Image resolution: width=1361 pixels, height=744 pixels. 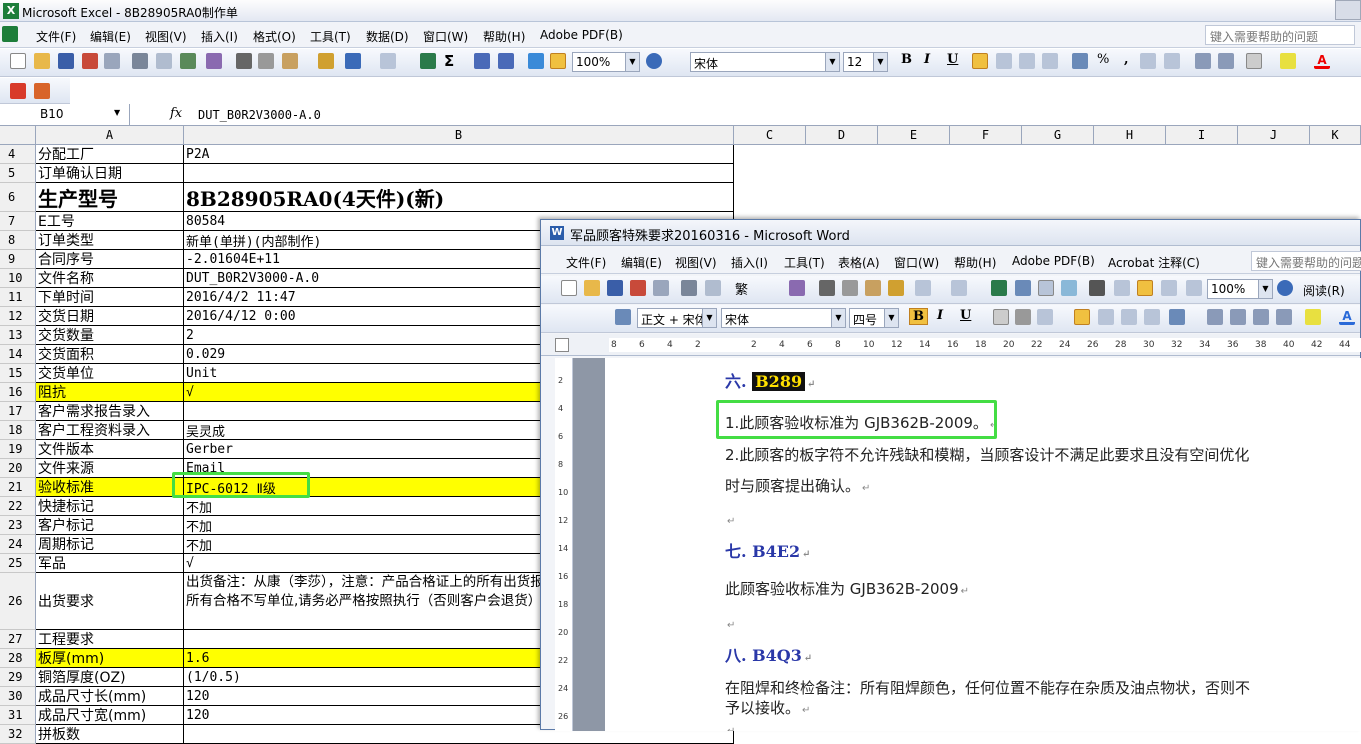 I want to click on permission-icon, so click(x=638, y=288).